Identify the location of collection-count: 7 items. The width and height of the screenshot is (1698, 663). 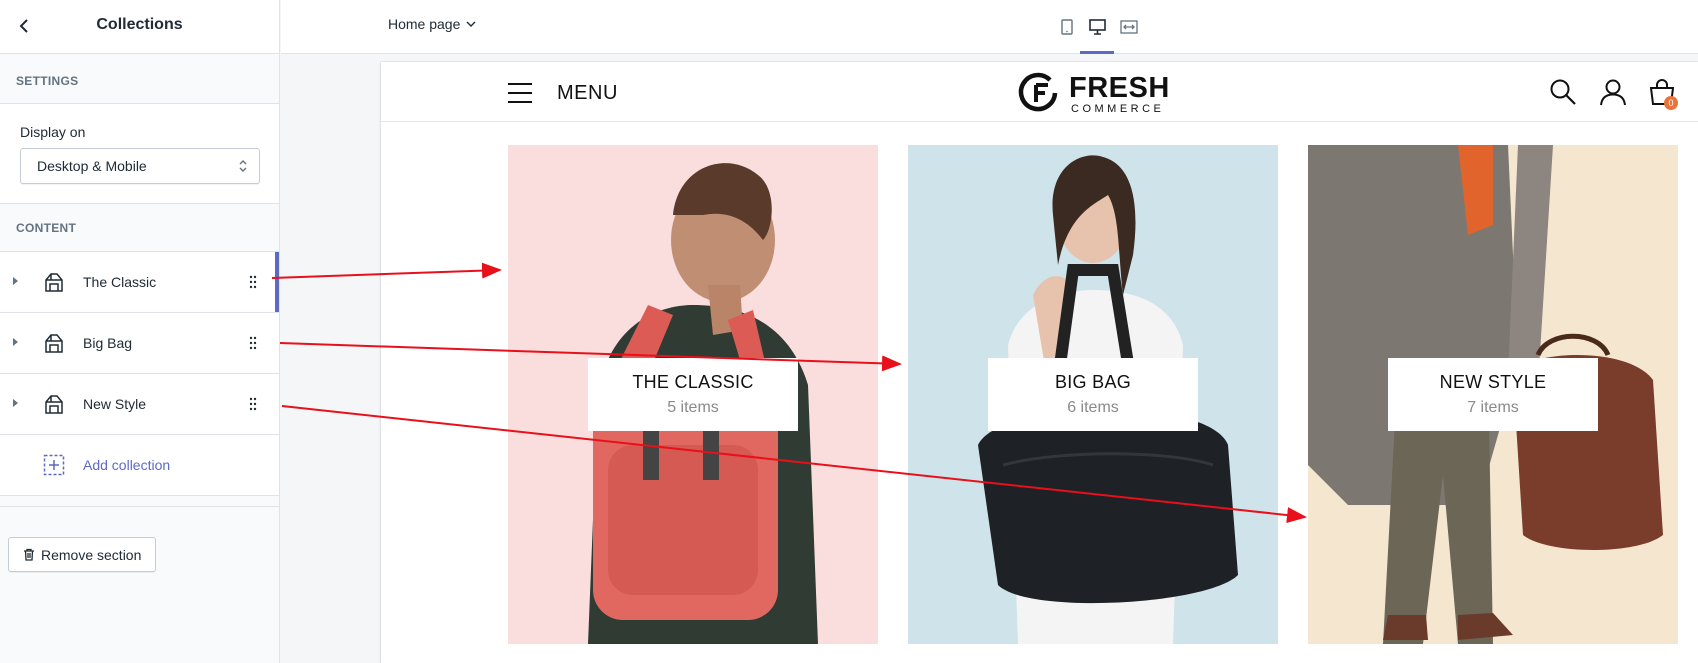
(1493, 407).